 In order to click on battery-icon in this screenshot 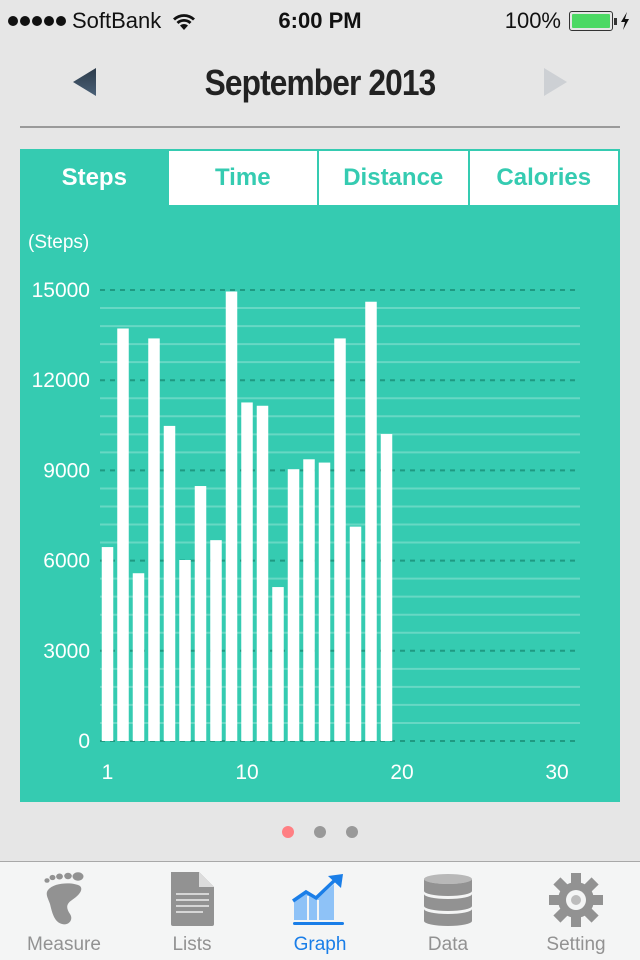, I will do `click(591, 21)`.